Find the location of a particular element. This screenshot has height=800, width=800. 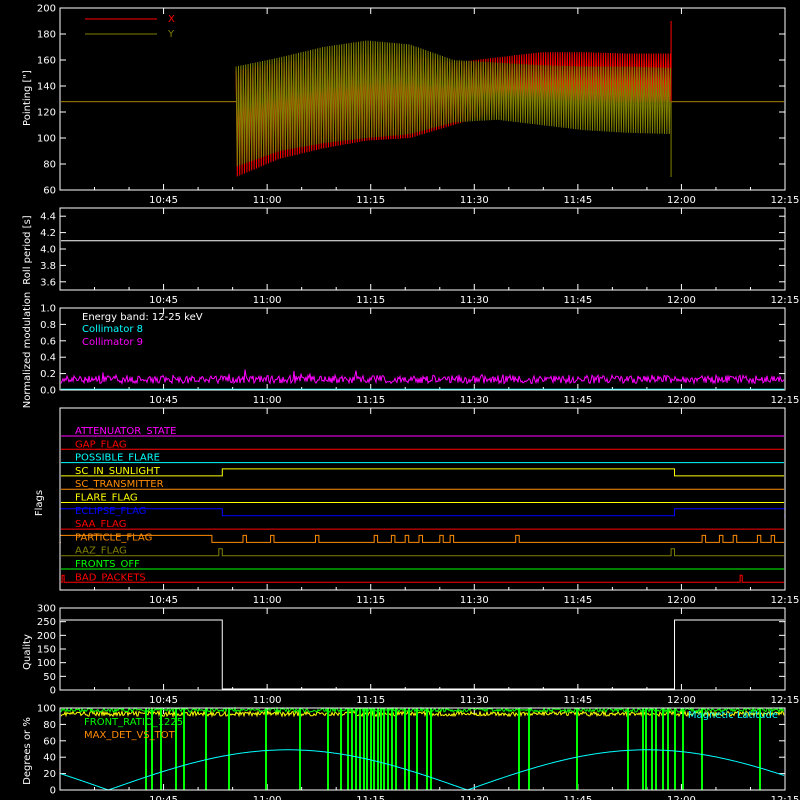

y-tick-label: 180 is located at coordinates (46, 35).